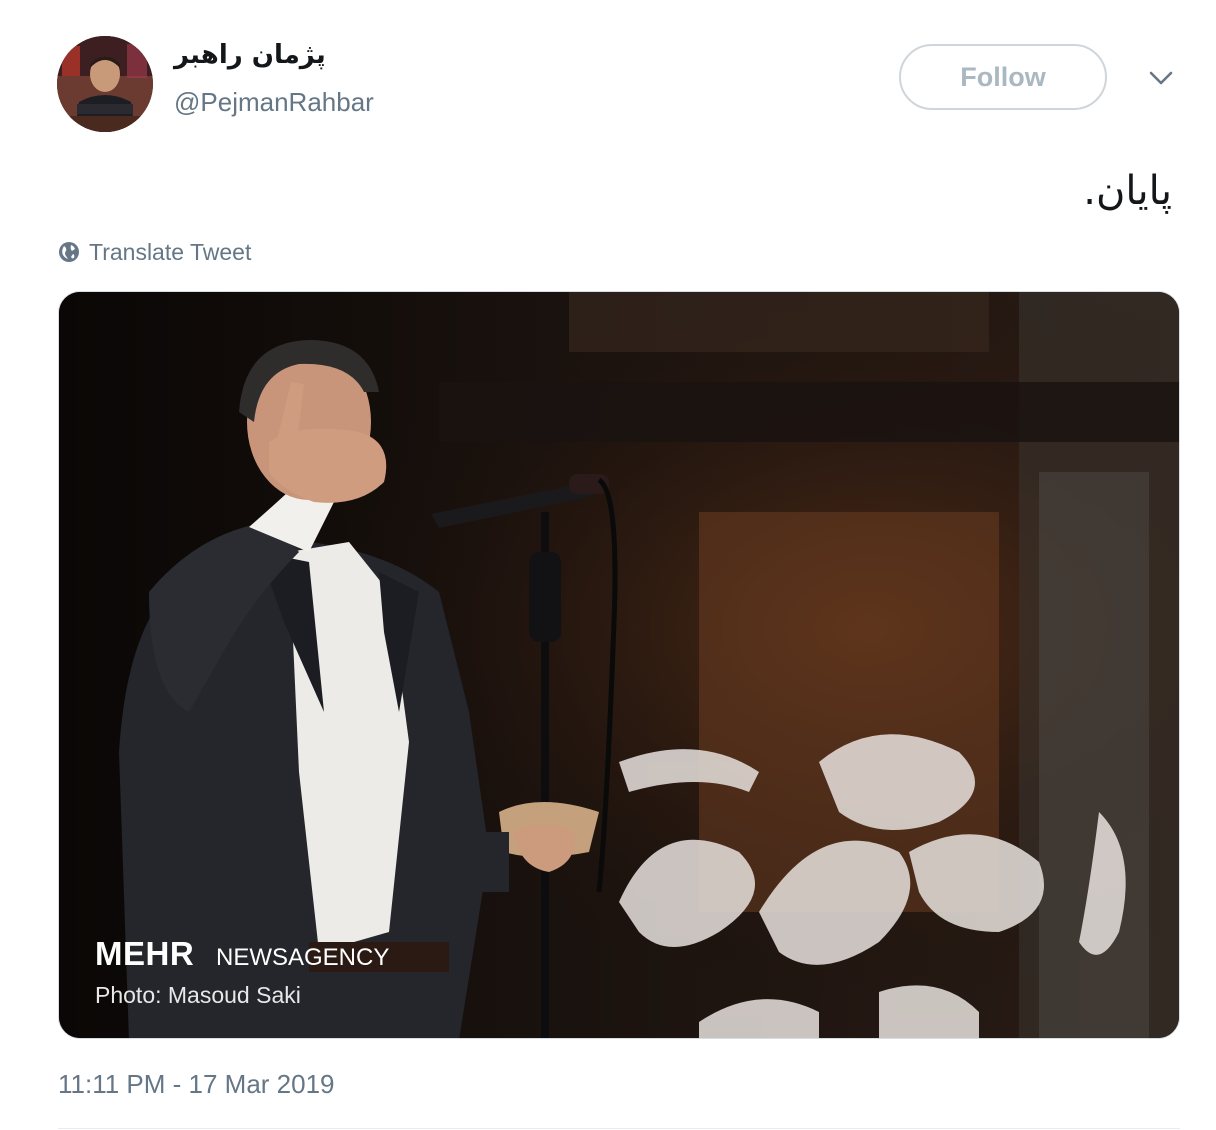  Describe the element at coordinates (170, 251) in the screenshot. I see `translate-tweet-label: Translate Tweet` at that location.